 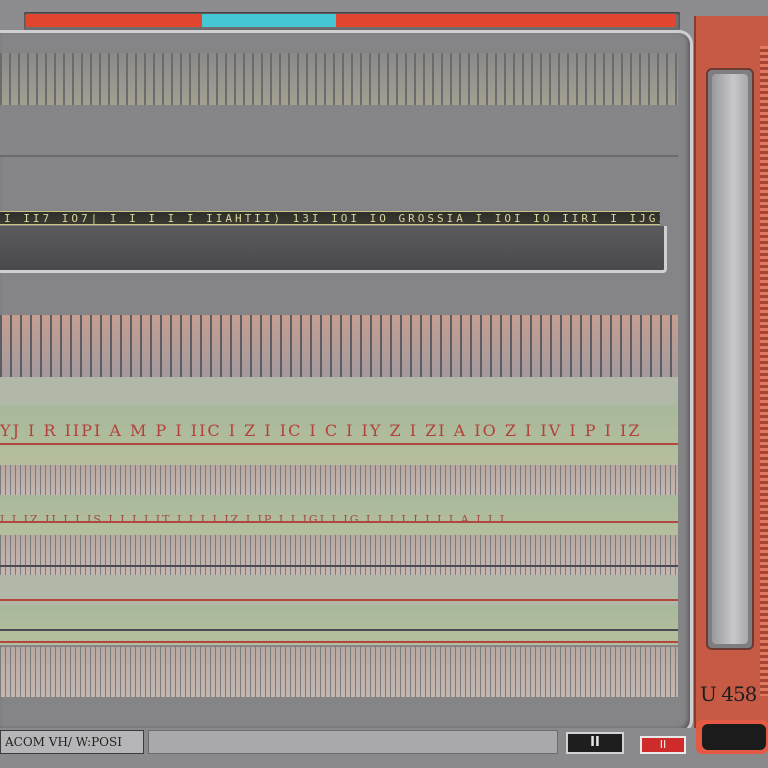 What do you see at coordinates (339, 346) in the screenshot?
I see `tick-band-pink` at bounding box center [339, 346].